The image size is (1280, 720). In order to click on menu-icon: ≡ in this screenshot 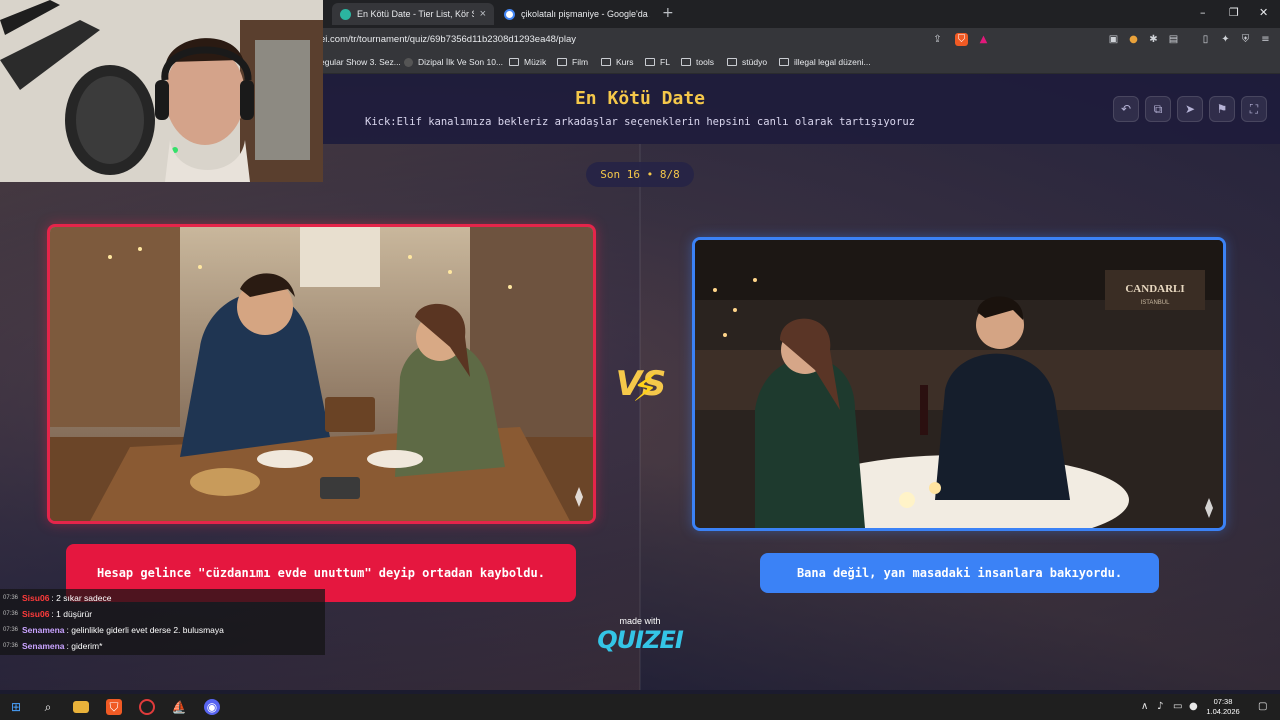, I will do `click(1265, 39)`.